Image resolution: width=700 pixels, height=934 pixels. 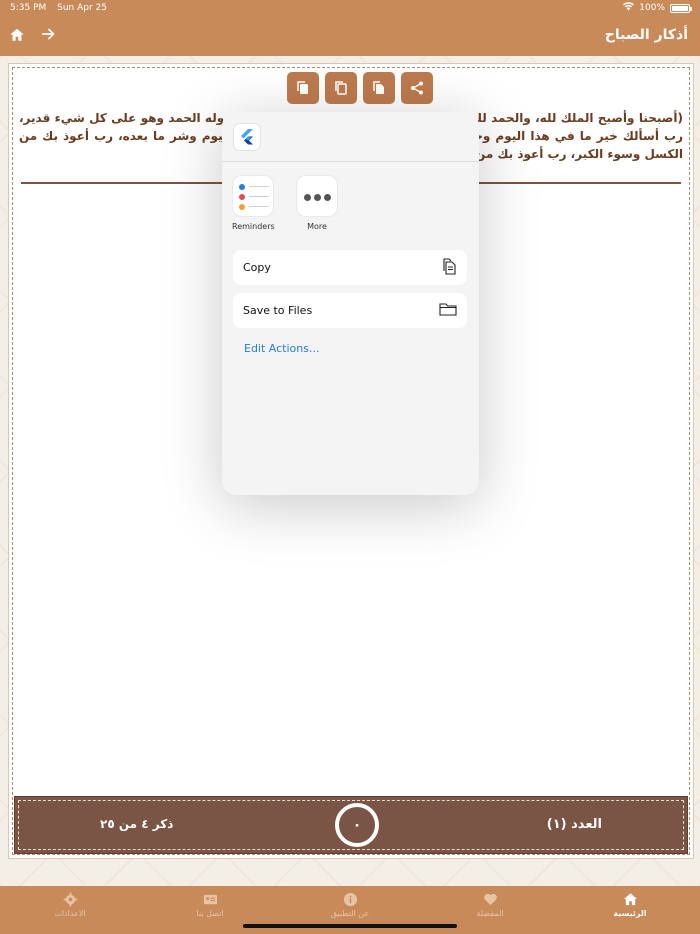 What do you see at coordinates (210, 913) in the screenshot?
I see `tab-label: اتصل بنا` at bounding box center [210, 913].